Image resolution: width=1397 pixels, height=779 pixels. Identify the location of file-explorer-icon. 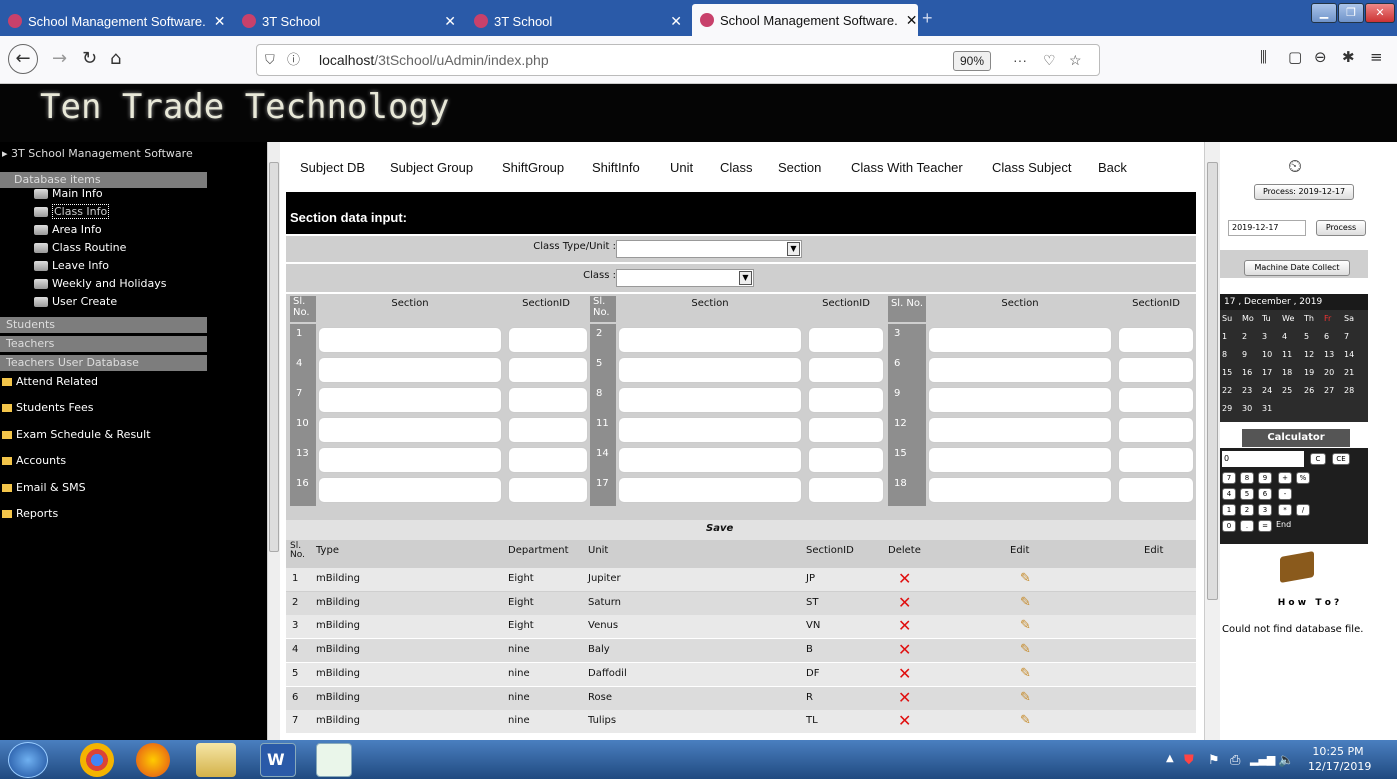
(216, 760).